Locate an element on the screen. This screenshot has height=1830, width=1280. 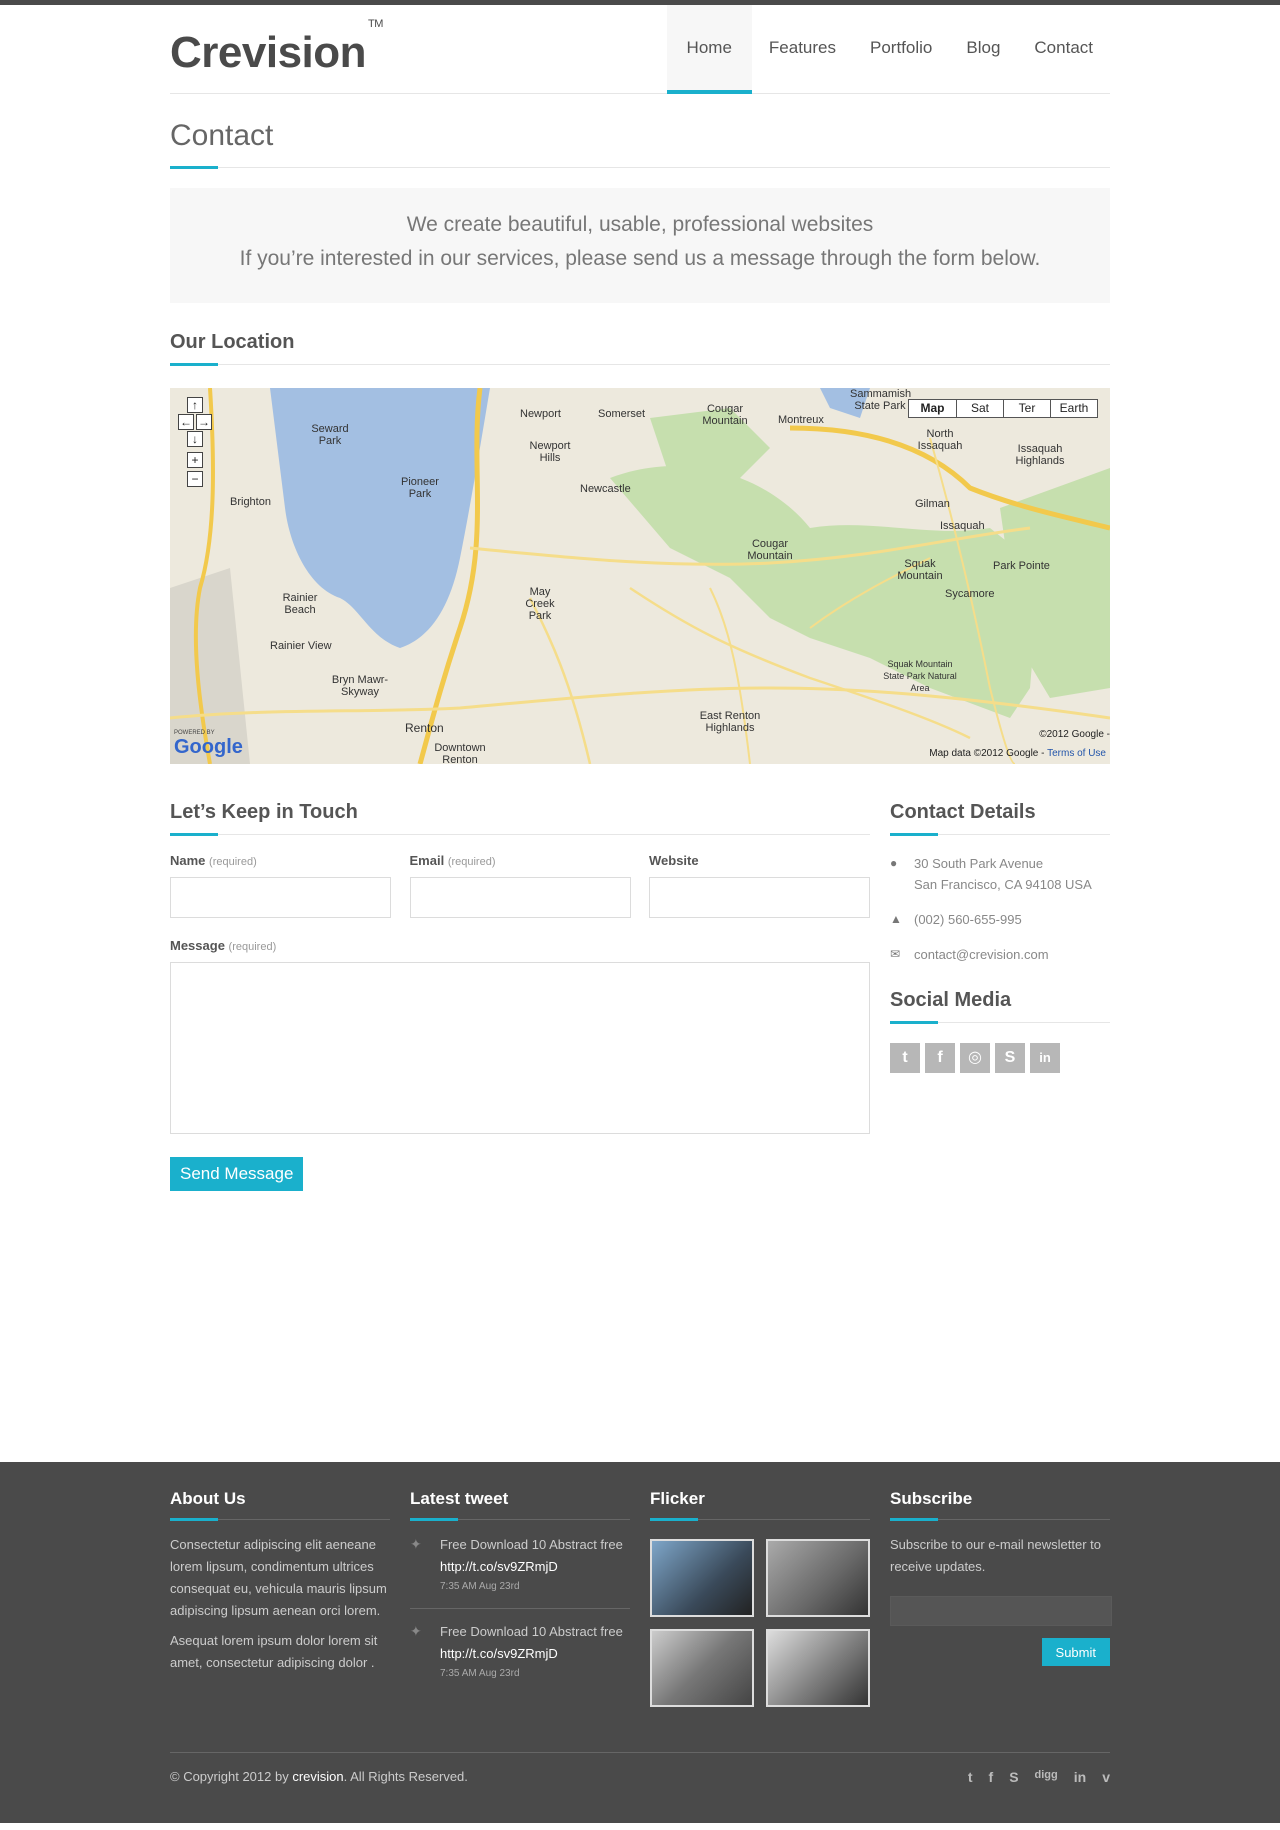
pan-up-icon: ↑ is located at coordinates (195, 405).